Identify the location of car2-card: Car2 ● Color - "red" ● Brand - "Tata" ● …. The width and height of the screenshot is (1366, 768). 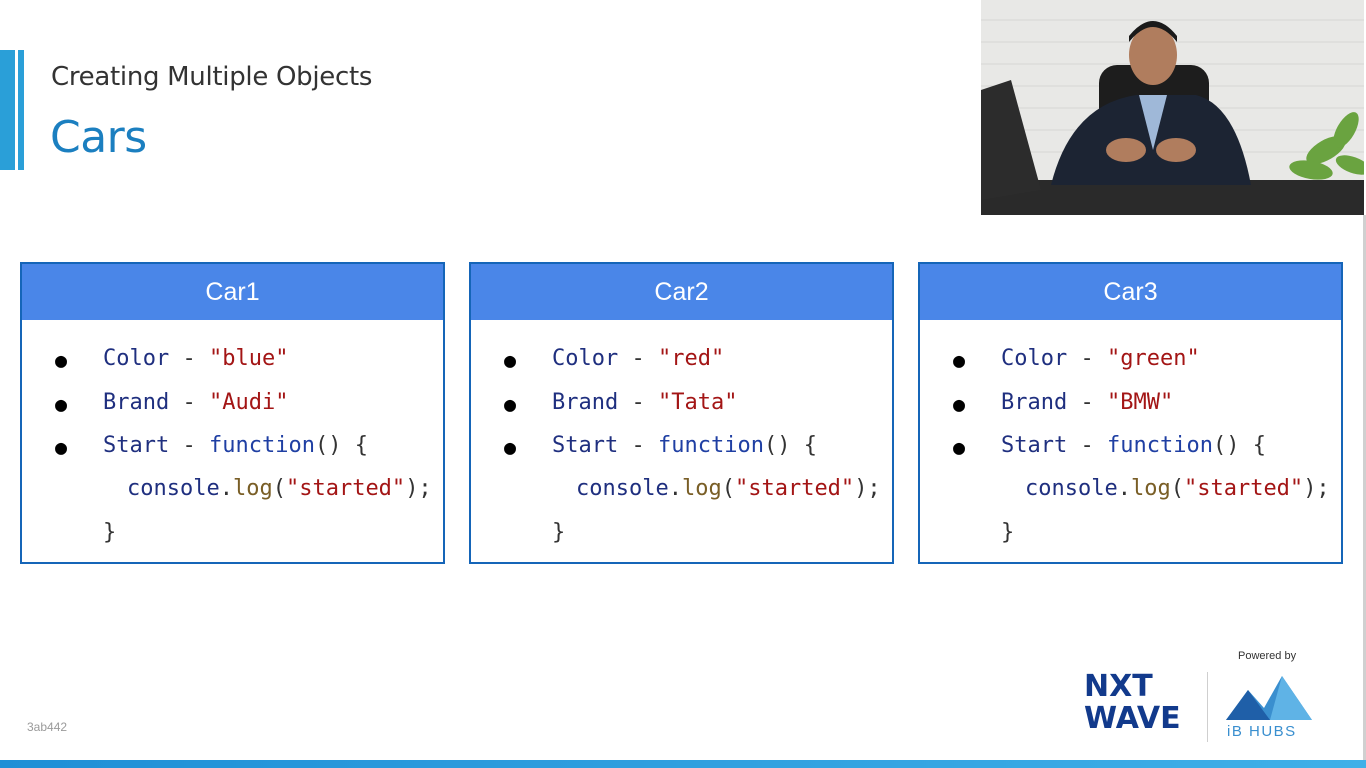
(681, 413).